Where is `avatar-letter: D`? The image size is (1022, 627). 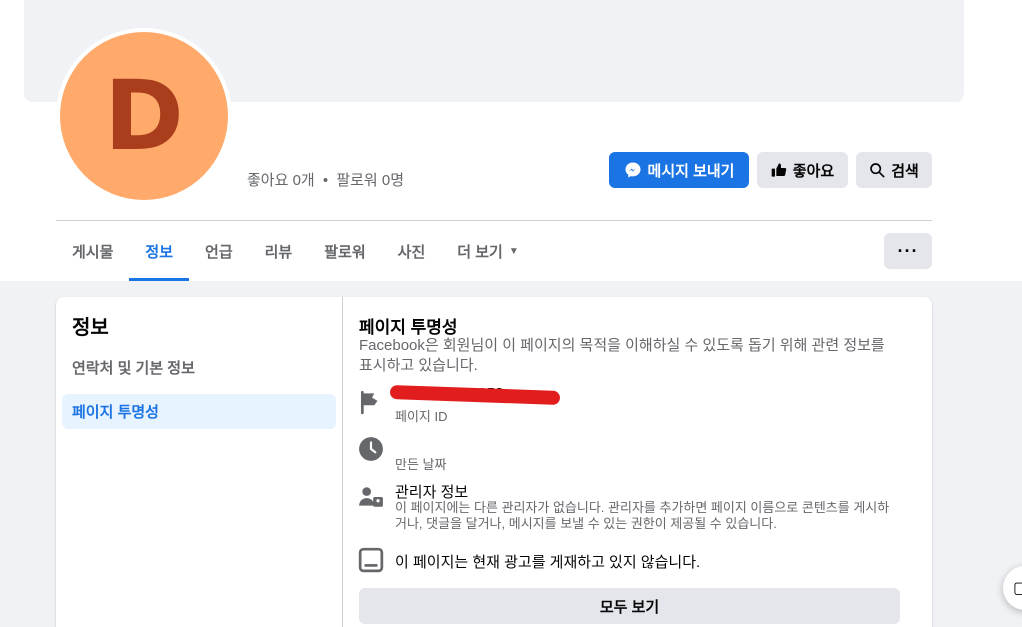
avatar-letter: D is located at coordinates (144, 116).